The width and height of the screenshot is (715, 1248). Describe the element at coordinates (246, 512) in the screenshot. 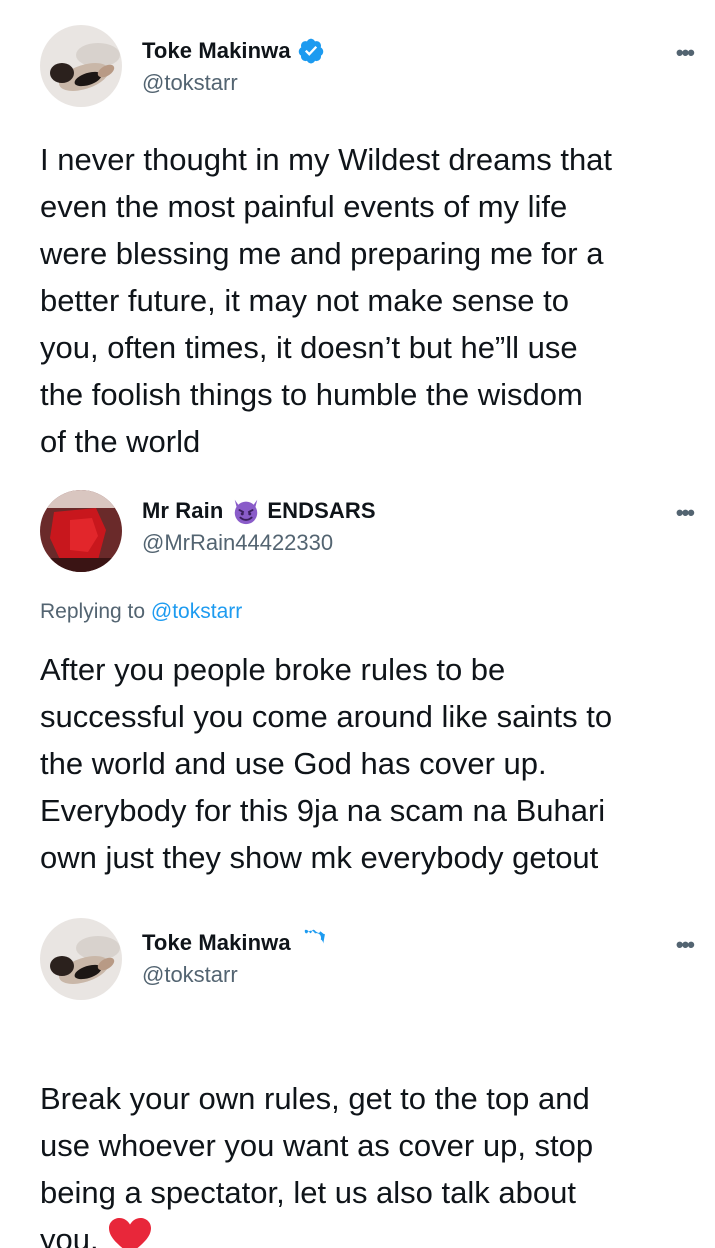

I see `smiling-devil-emoji-icon` at that location.